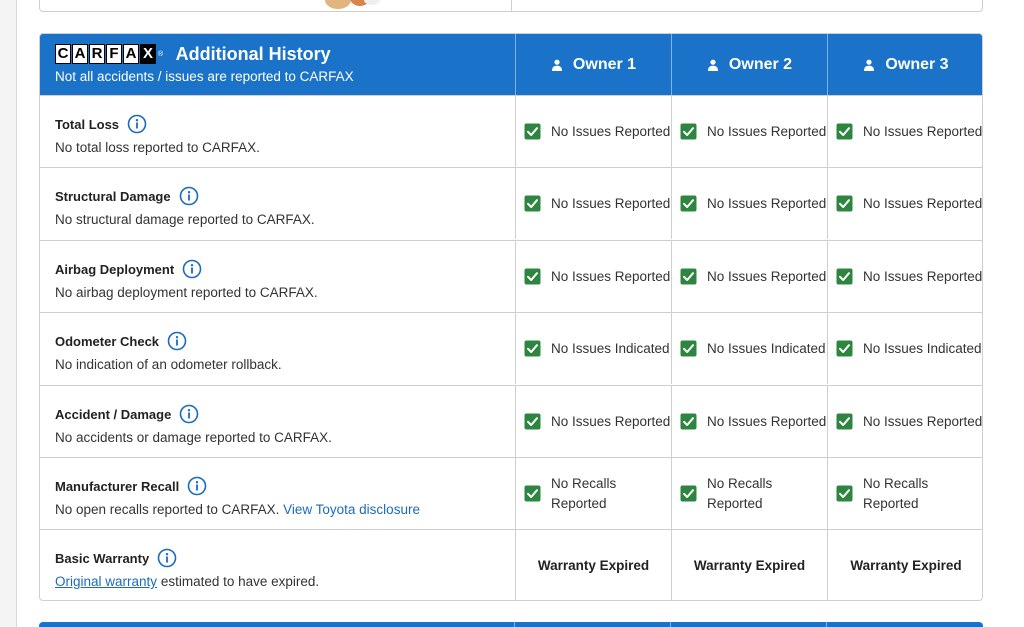  Describe the element at coordinates (113, 414) in the screenshot. I see `row-title: Accident / Damage` at that location.